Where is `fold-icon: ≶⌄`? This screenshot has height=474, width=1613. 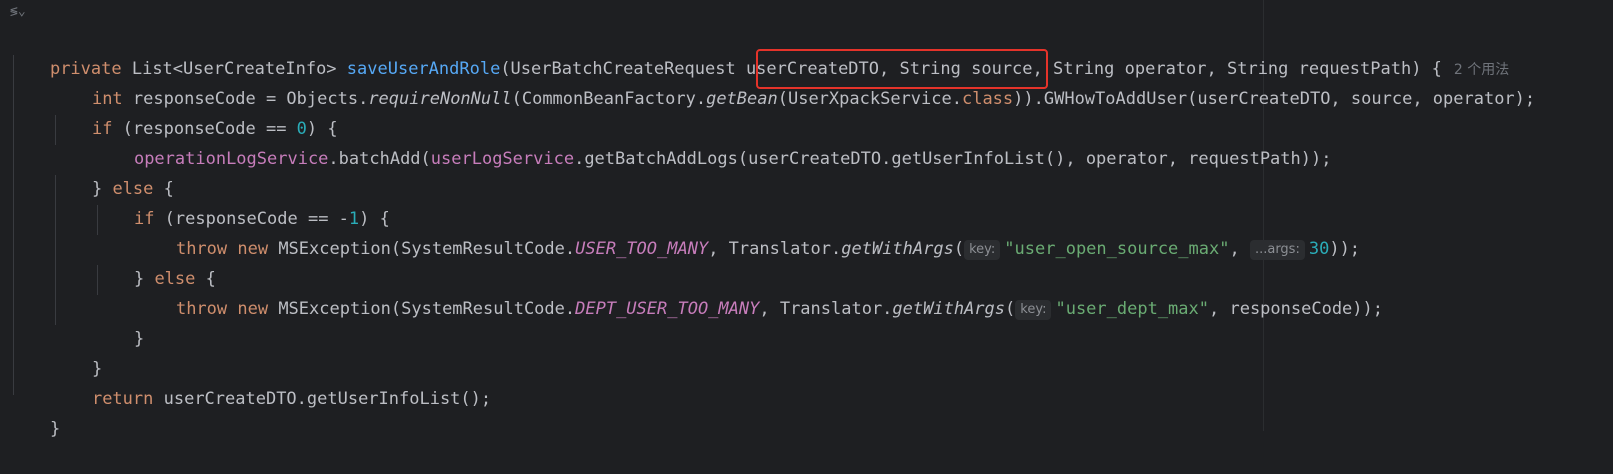 fold-icon: ≶⌄ is located at coordinates (18, 11).